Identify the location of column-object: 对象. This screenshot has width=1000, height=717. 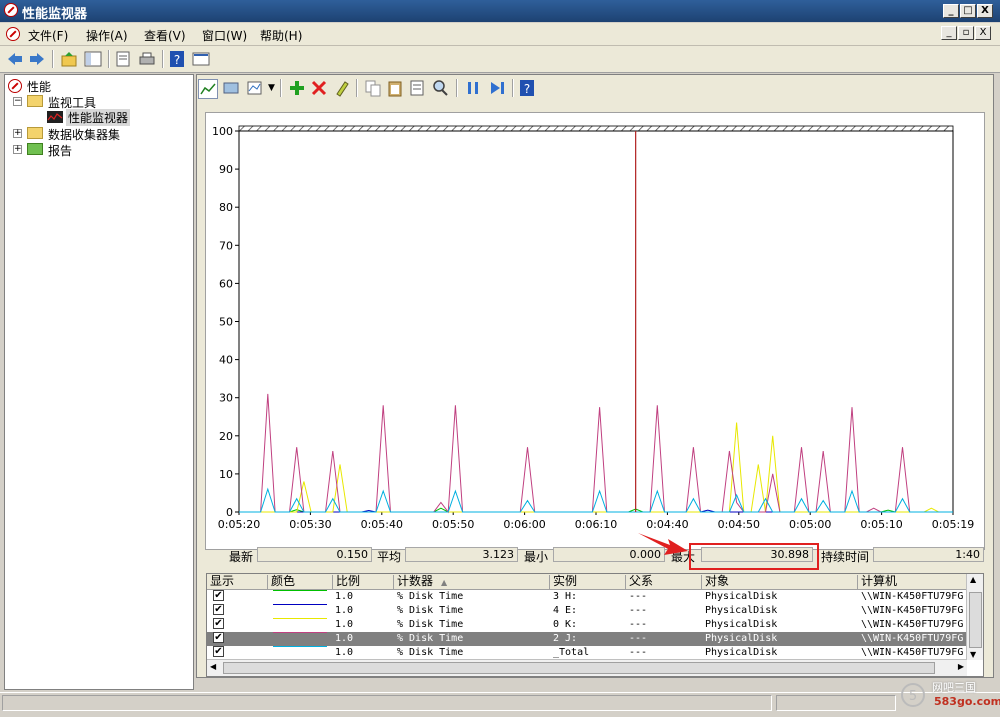
(715, 582).